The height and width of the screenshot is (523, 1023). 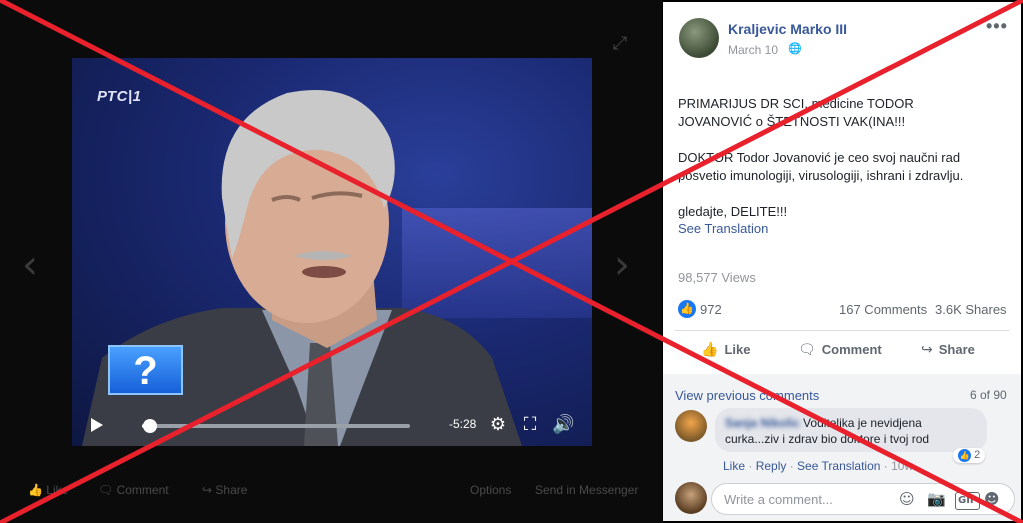 What do you see at coordinates (971, 309) in the screenshot?
I see `share-count: 3.6K Shares` at bounding box center [971, 309].